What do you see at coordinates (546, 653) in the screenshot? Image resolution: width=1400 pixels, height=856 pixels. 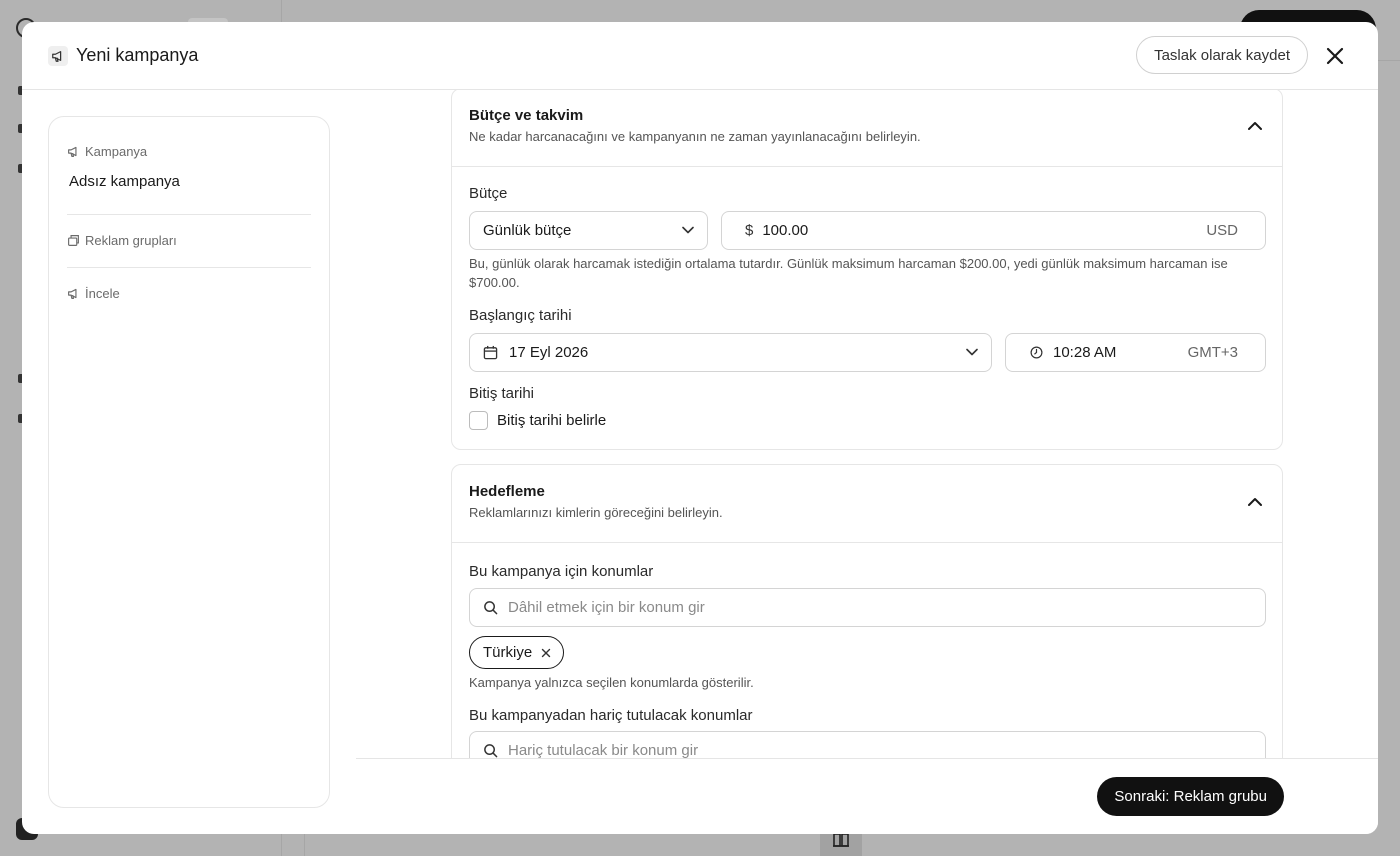 I see `remove-icon` at bounding box center [546, 653].